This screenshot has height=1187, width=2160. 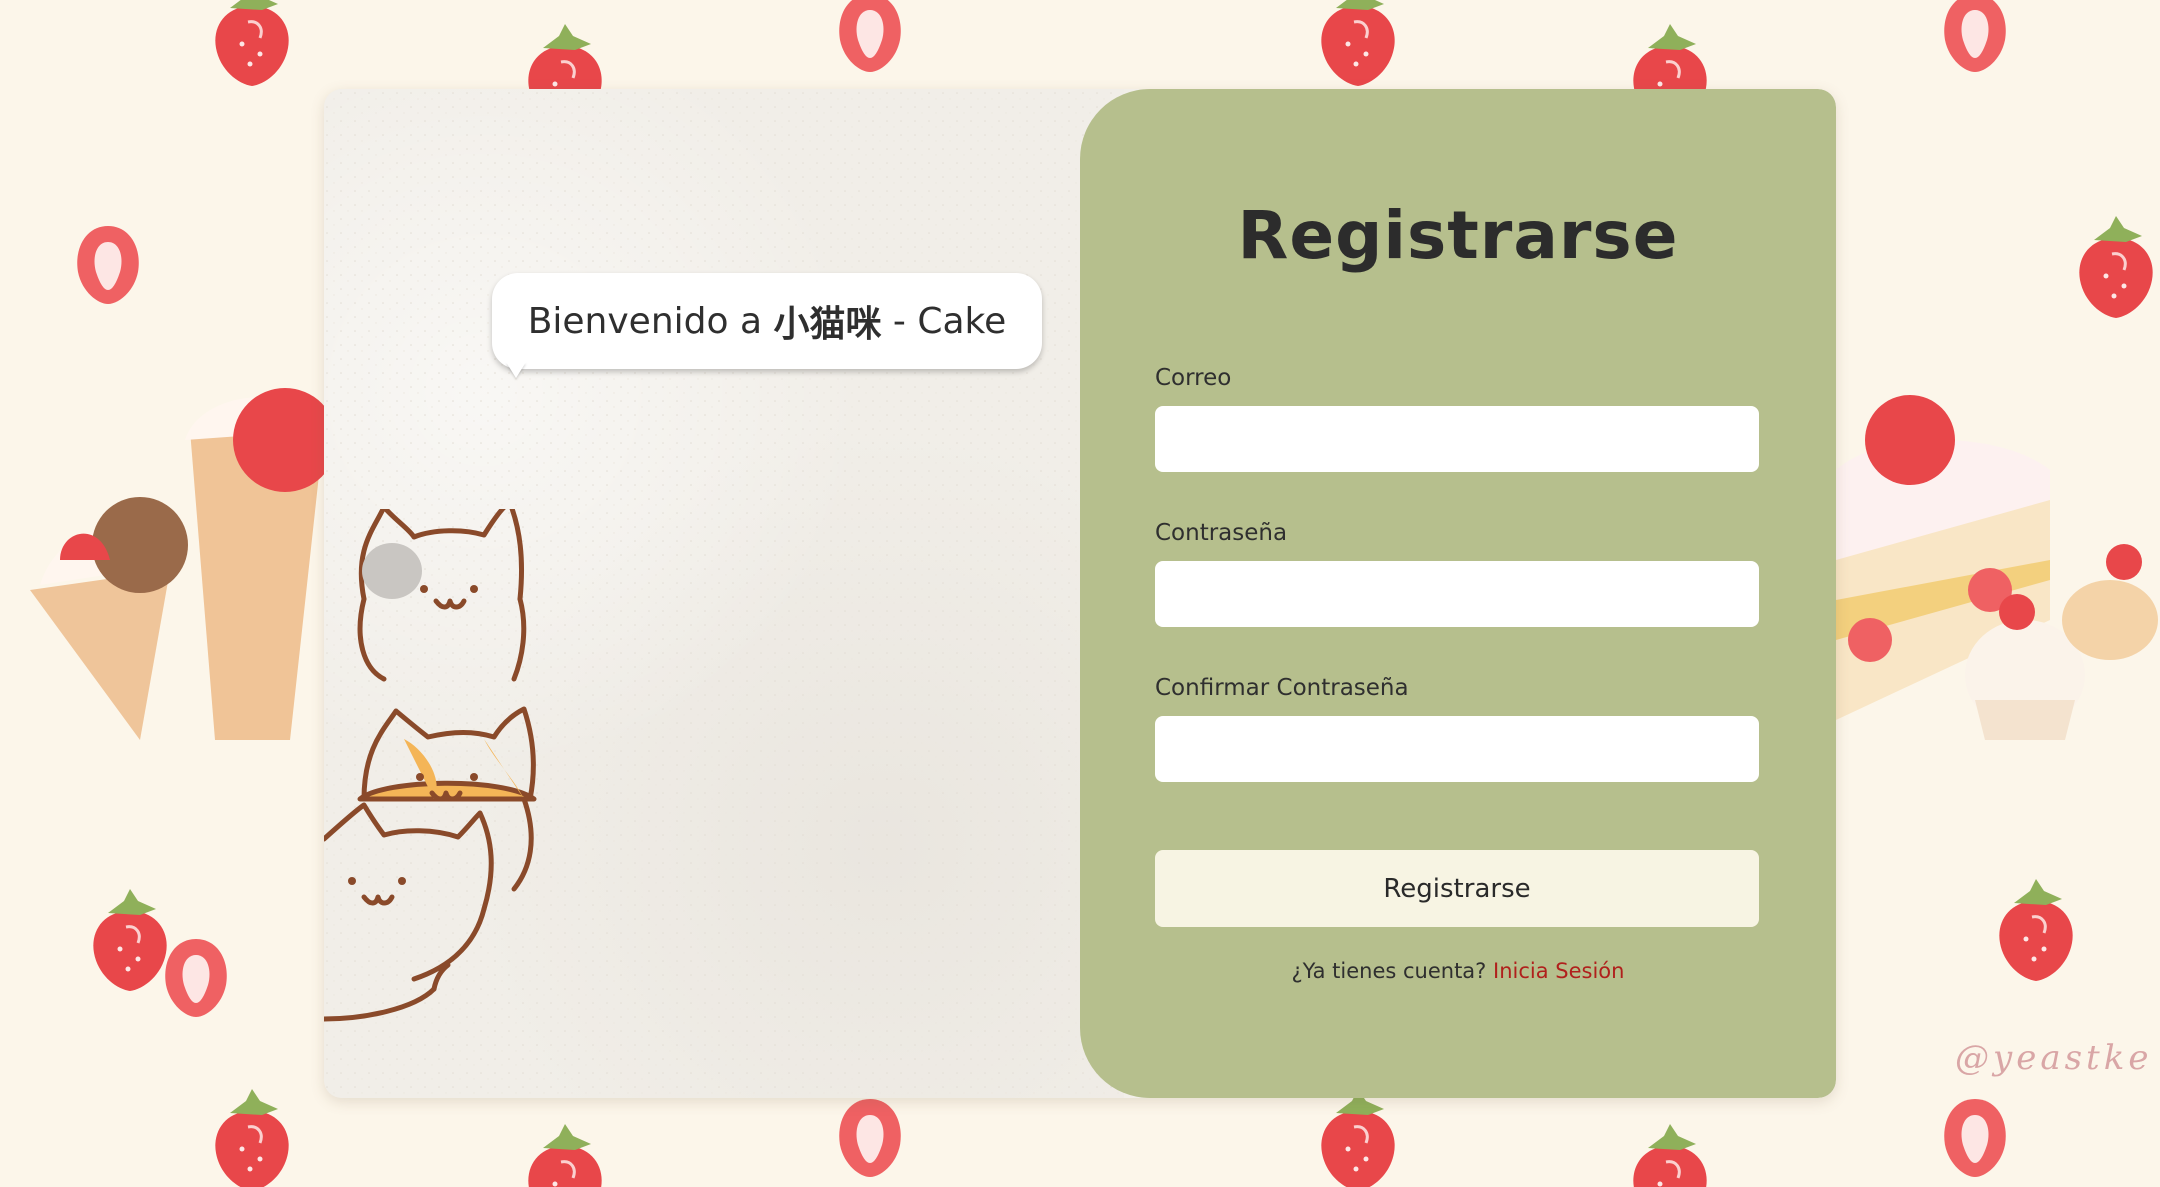 I want to click on password-label: Contraseña, so click(x=1221, y=533).